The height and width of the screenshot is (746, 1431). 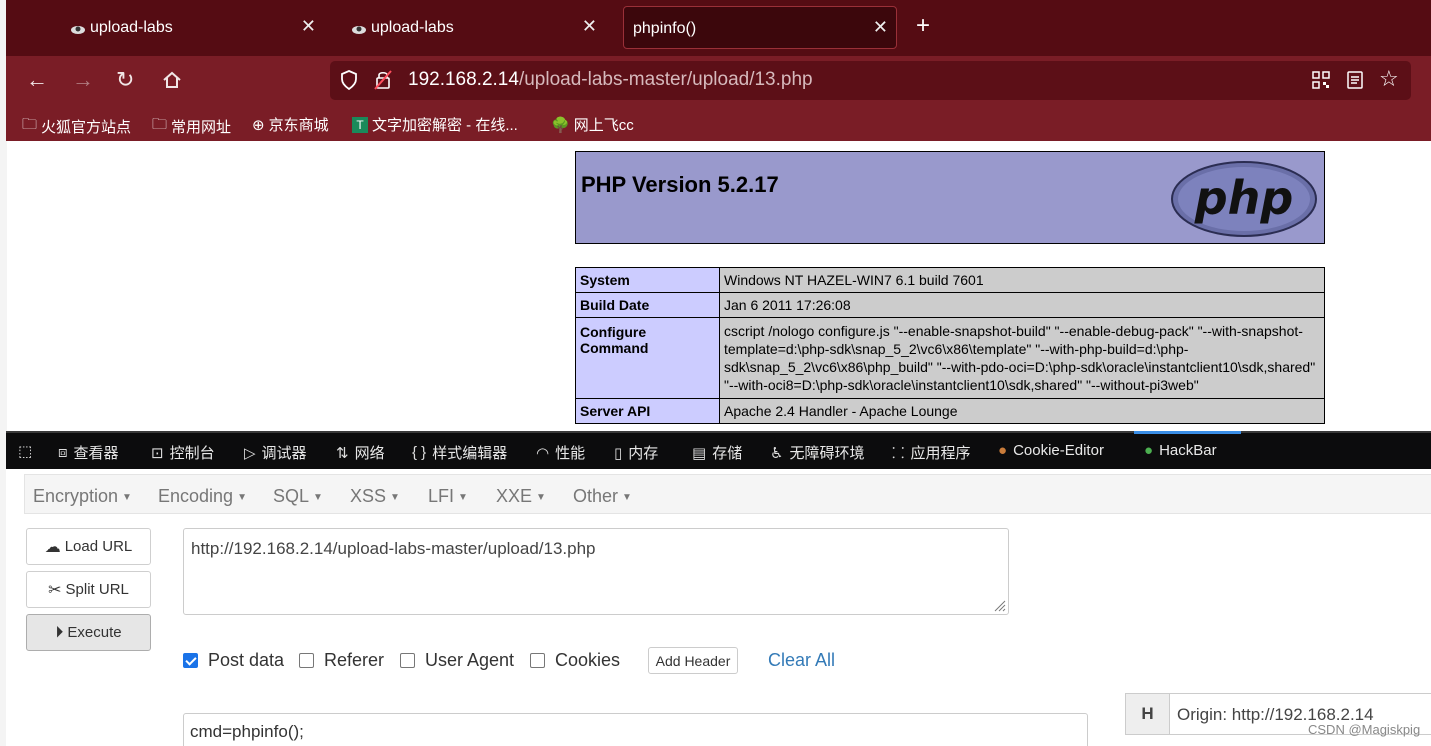 What do you see at coordinates (940, 453) in the screenshot?
I see `tab-label: 应用程序` at bounding box center [940, 453].